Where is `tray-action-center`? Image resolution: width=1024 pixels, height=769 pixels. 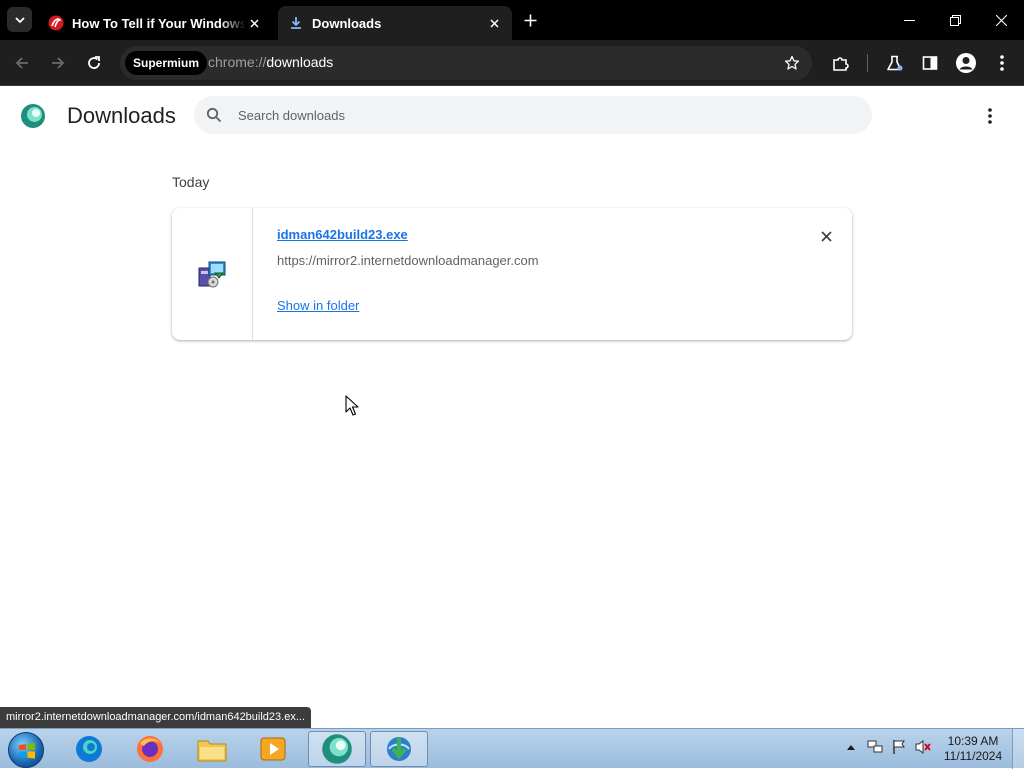 tray-action-center is located at coordinates (899, 747).